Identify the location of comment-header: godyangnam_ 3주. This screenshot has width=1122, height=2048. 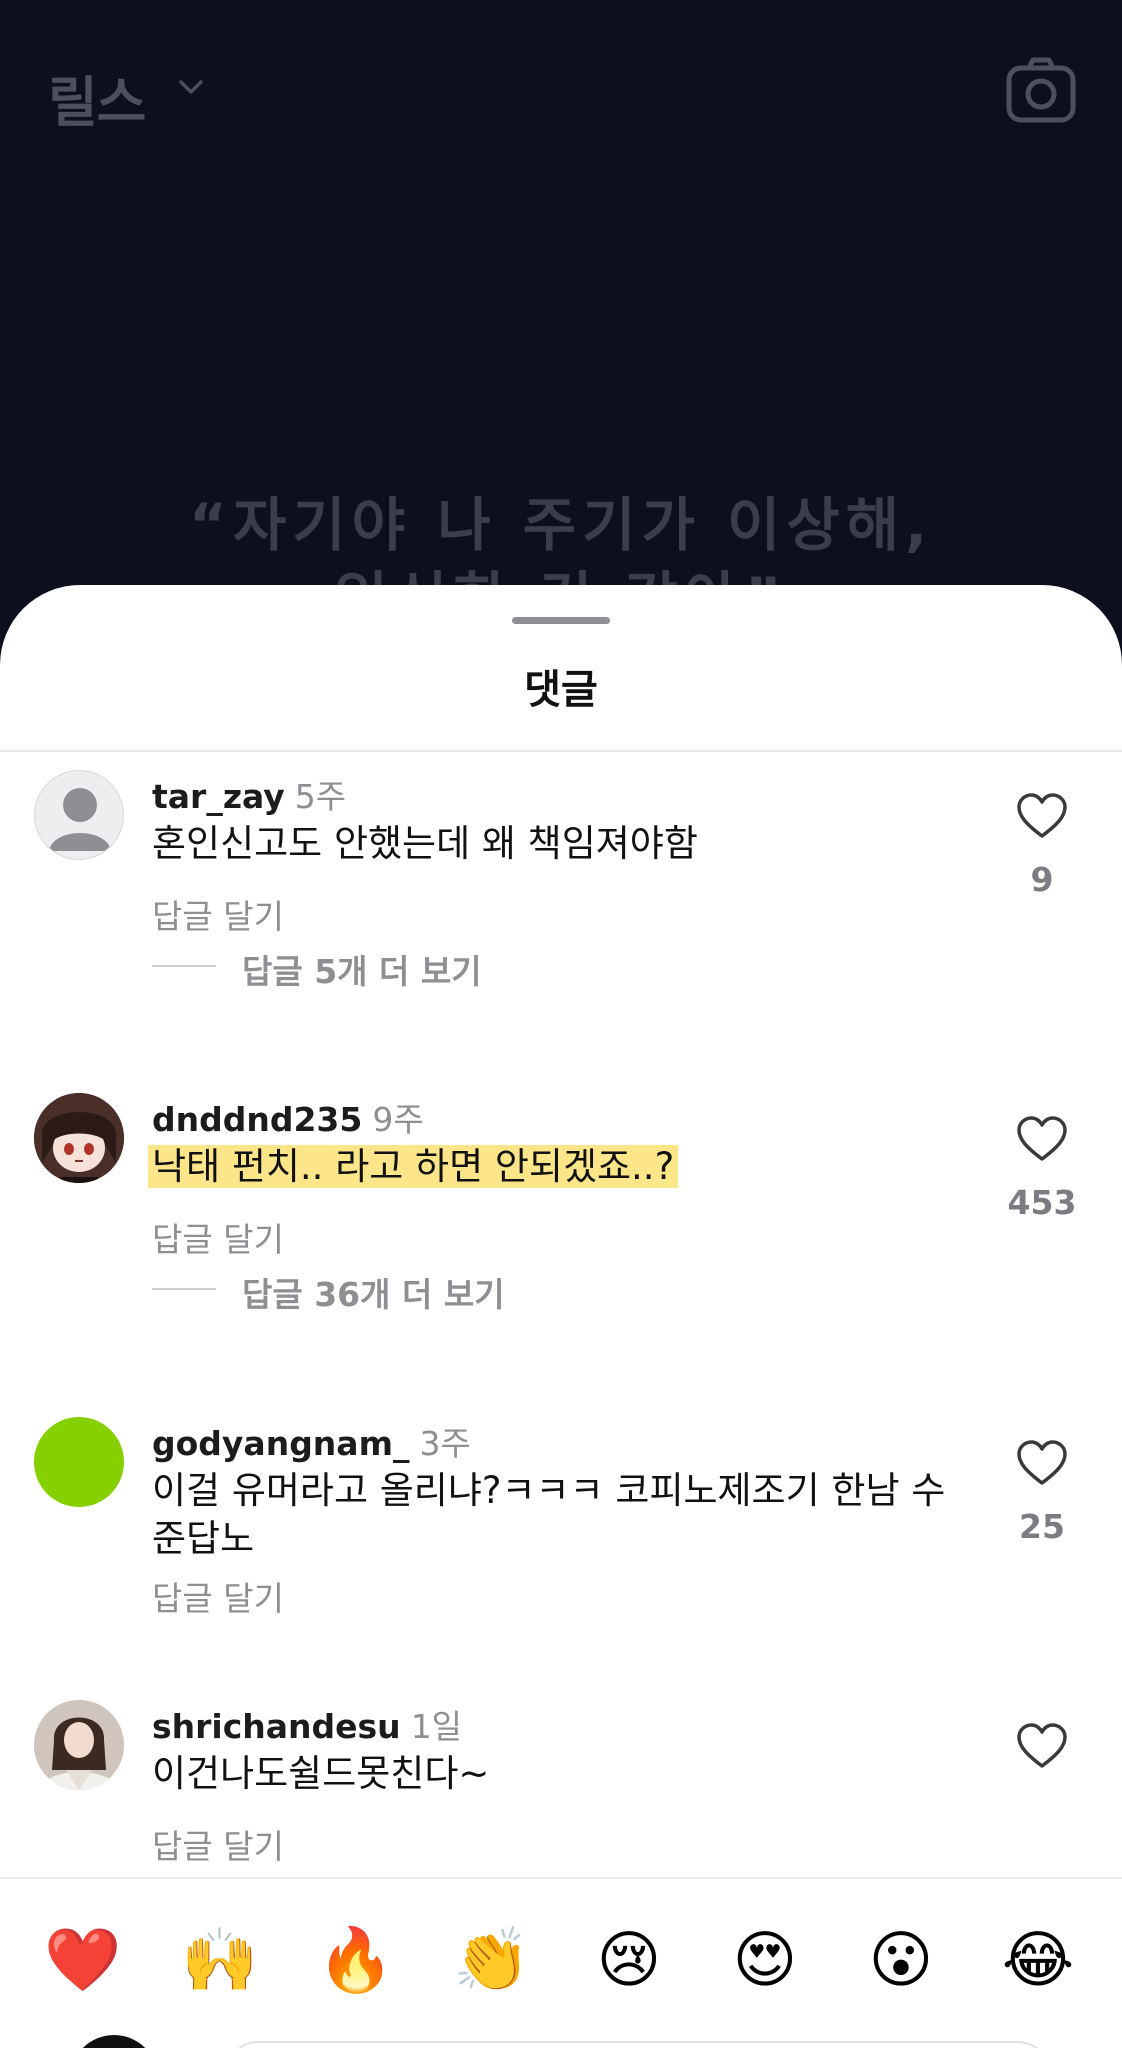
(311, 1441).